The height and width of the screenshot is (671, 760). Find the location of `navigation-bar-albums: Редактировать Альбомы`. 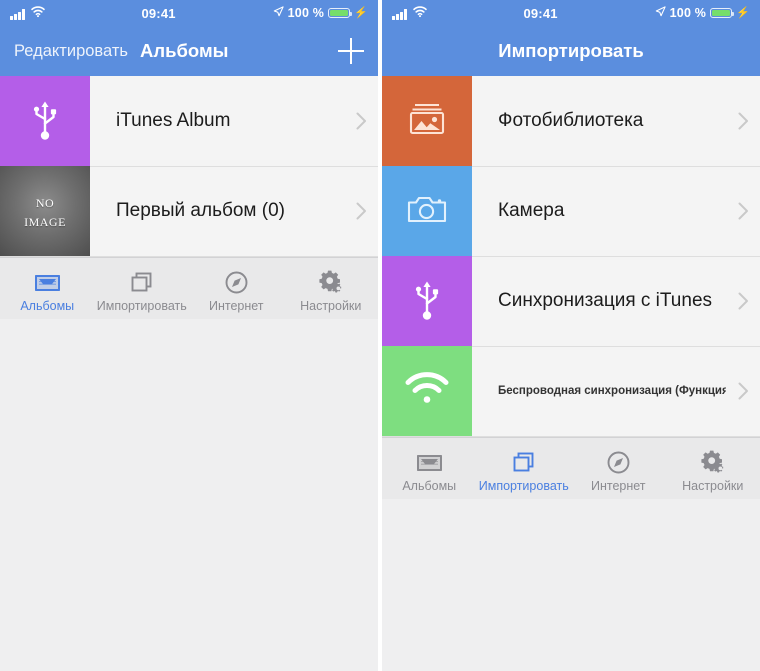

navigation-bar-albums: Редактировать Альбомы is located at coordinates (189, 51).